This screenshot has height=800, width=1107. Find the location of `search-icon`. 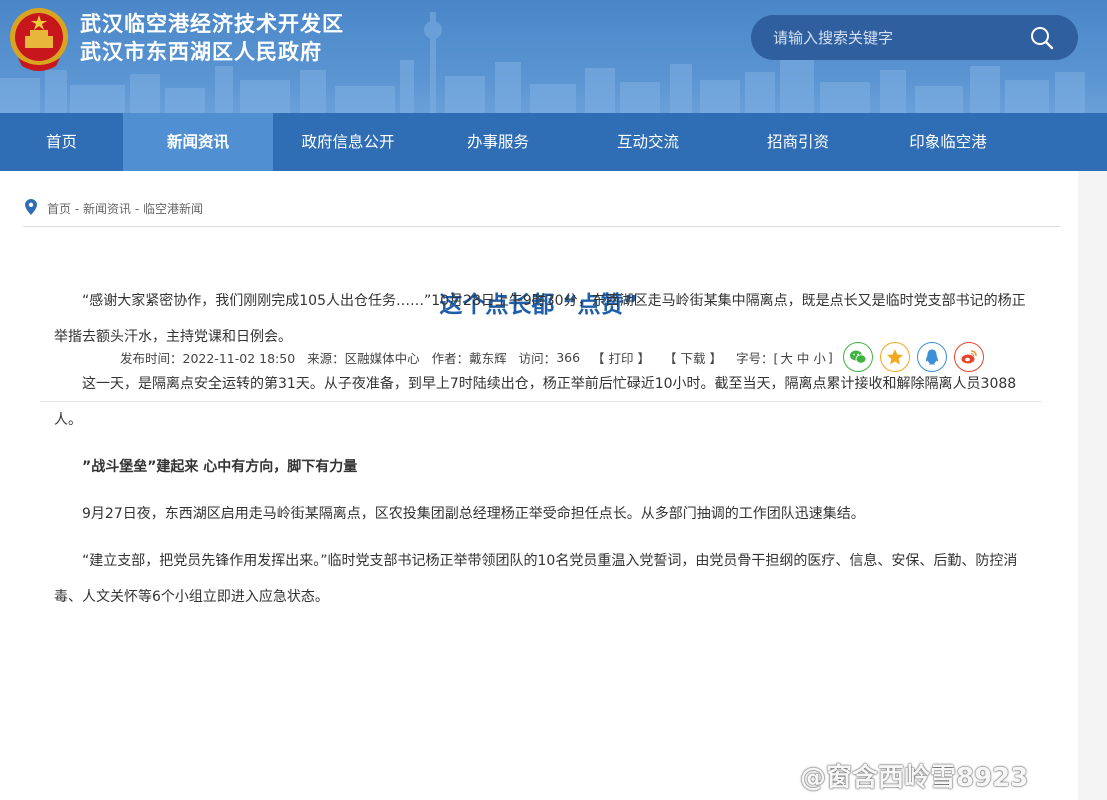

search-icon is located at coordinates (1042, 38).